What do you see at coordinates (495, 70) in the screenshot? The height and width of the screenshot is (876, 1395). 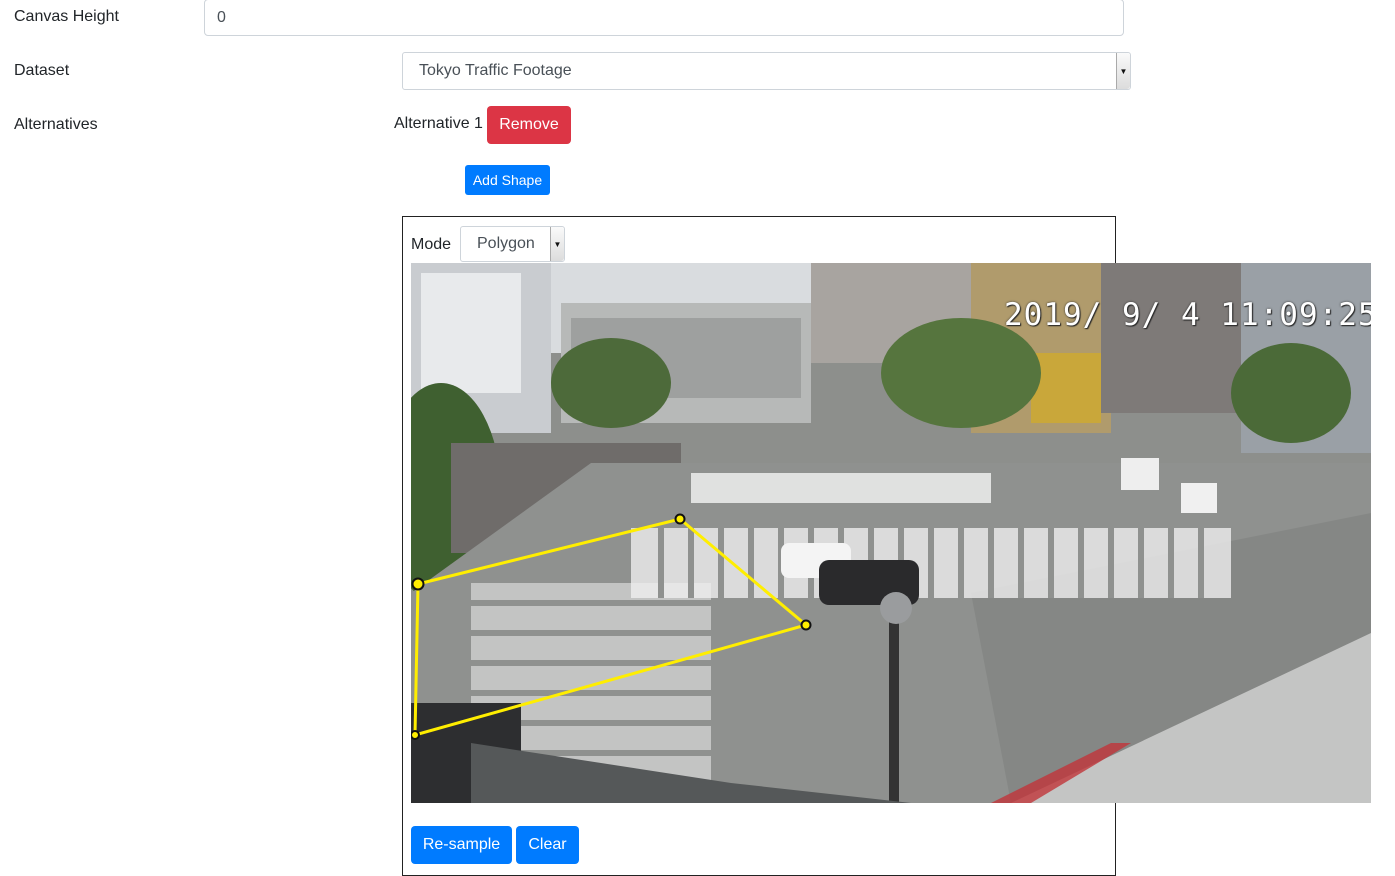 I see `dataset-select-value: Tokyo Traffic Footage` at bounding box center [495, 70].